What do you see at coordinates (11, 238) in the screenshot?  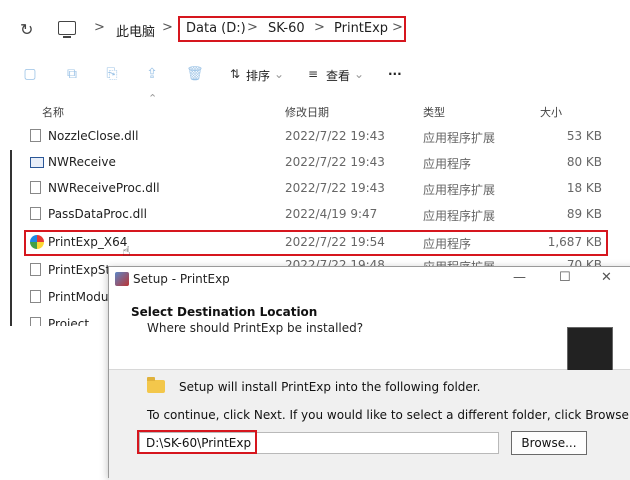 I see `pane-divider` at bounding box center [11, 238].